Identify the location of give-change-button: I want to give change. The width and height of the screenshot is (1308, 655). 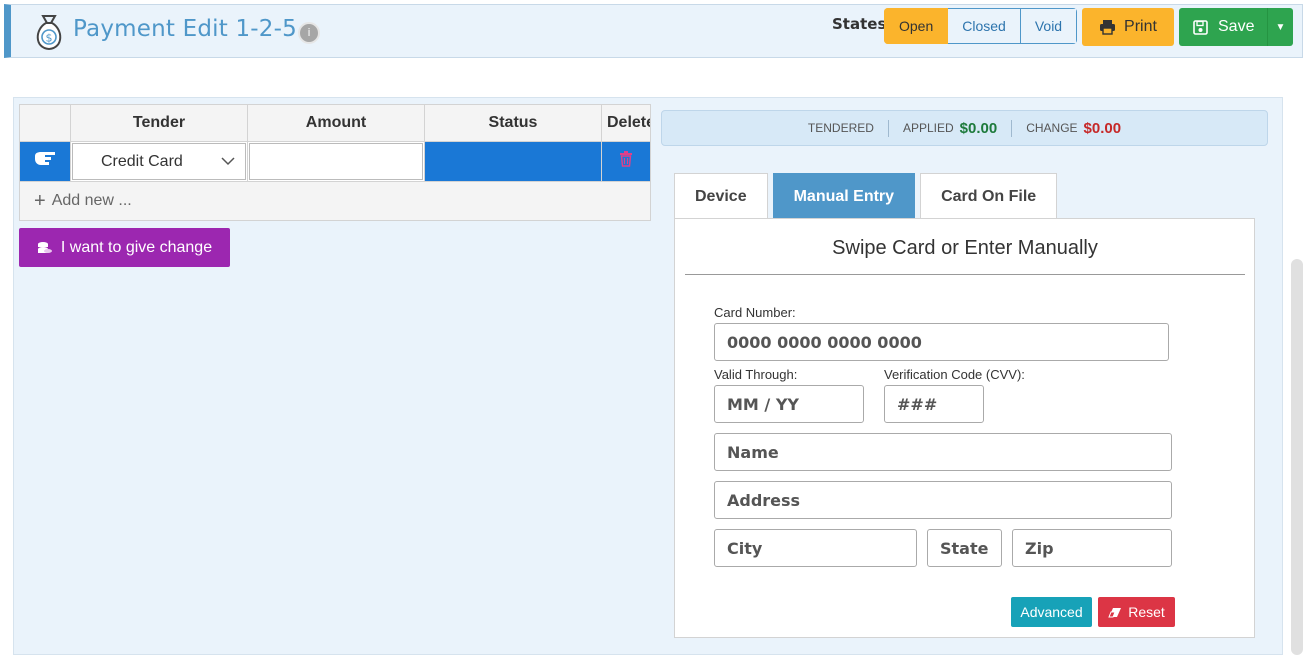
(124, 247).